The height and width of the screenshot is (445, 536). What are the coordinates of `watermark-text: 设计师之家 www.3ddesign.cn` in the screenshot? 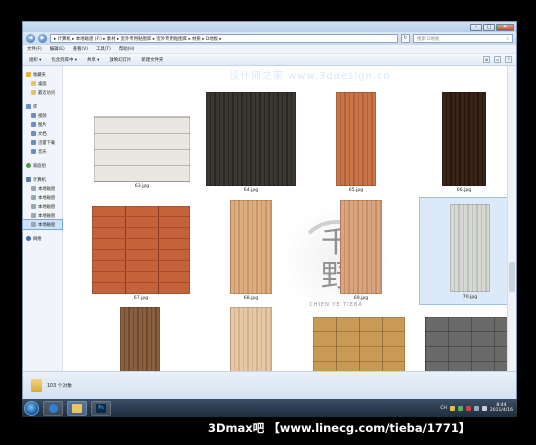 It's located at (310, 76).